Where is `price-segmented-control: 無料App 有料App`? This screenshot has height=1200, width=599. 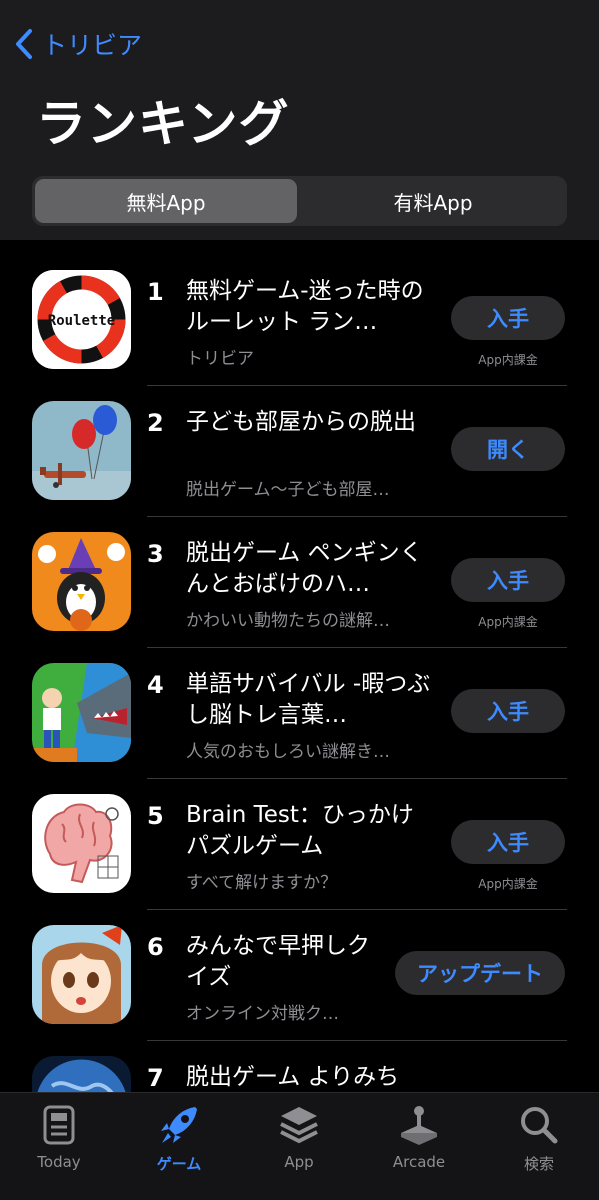 price-segmented-control: 無料App 有料App is located at coordinates (299, 201).